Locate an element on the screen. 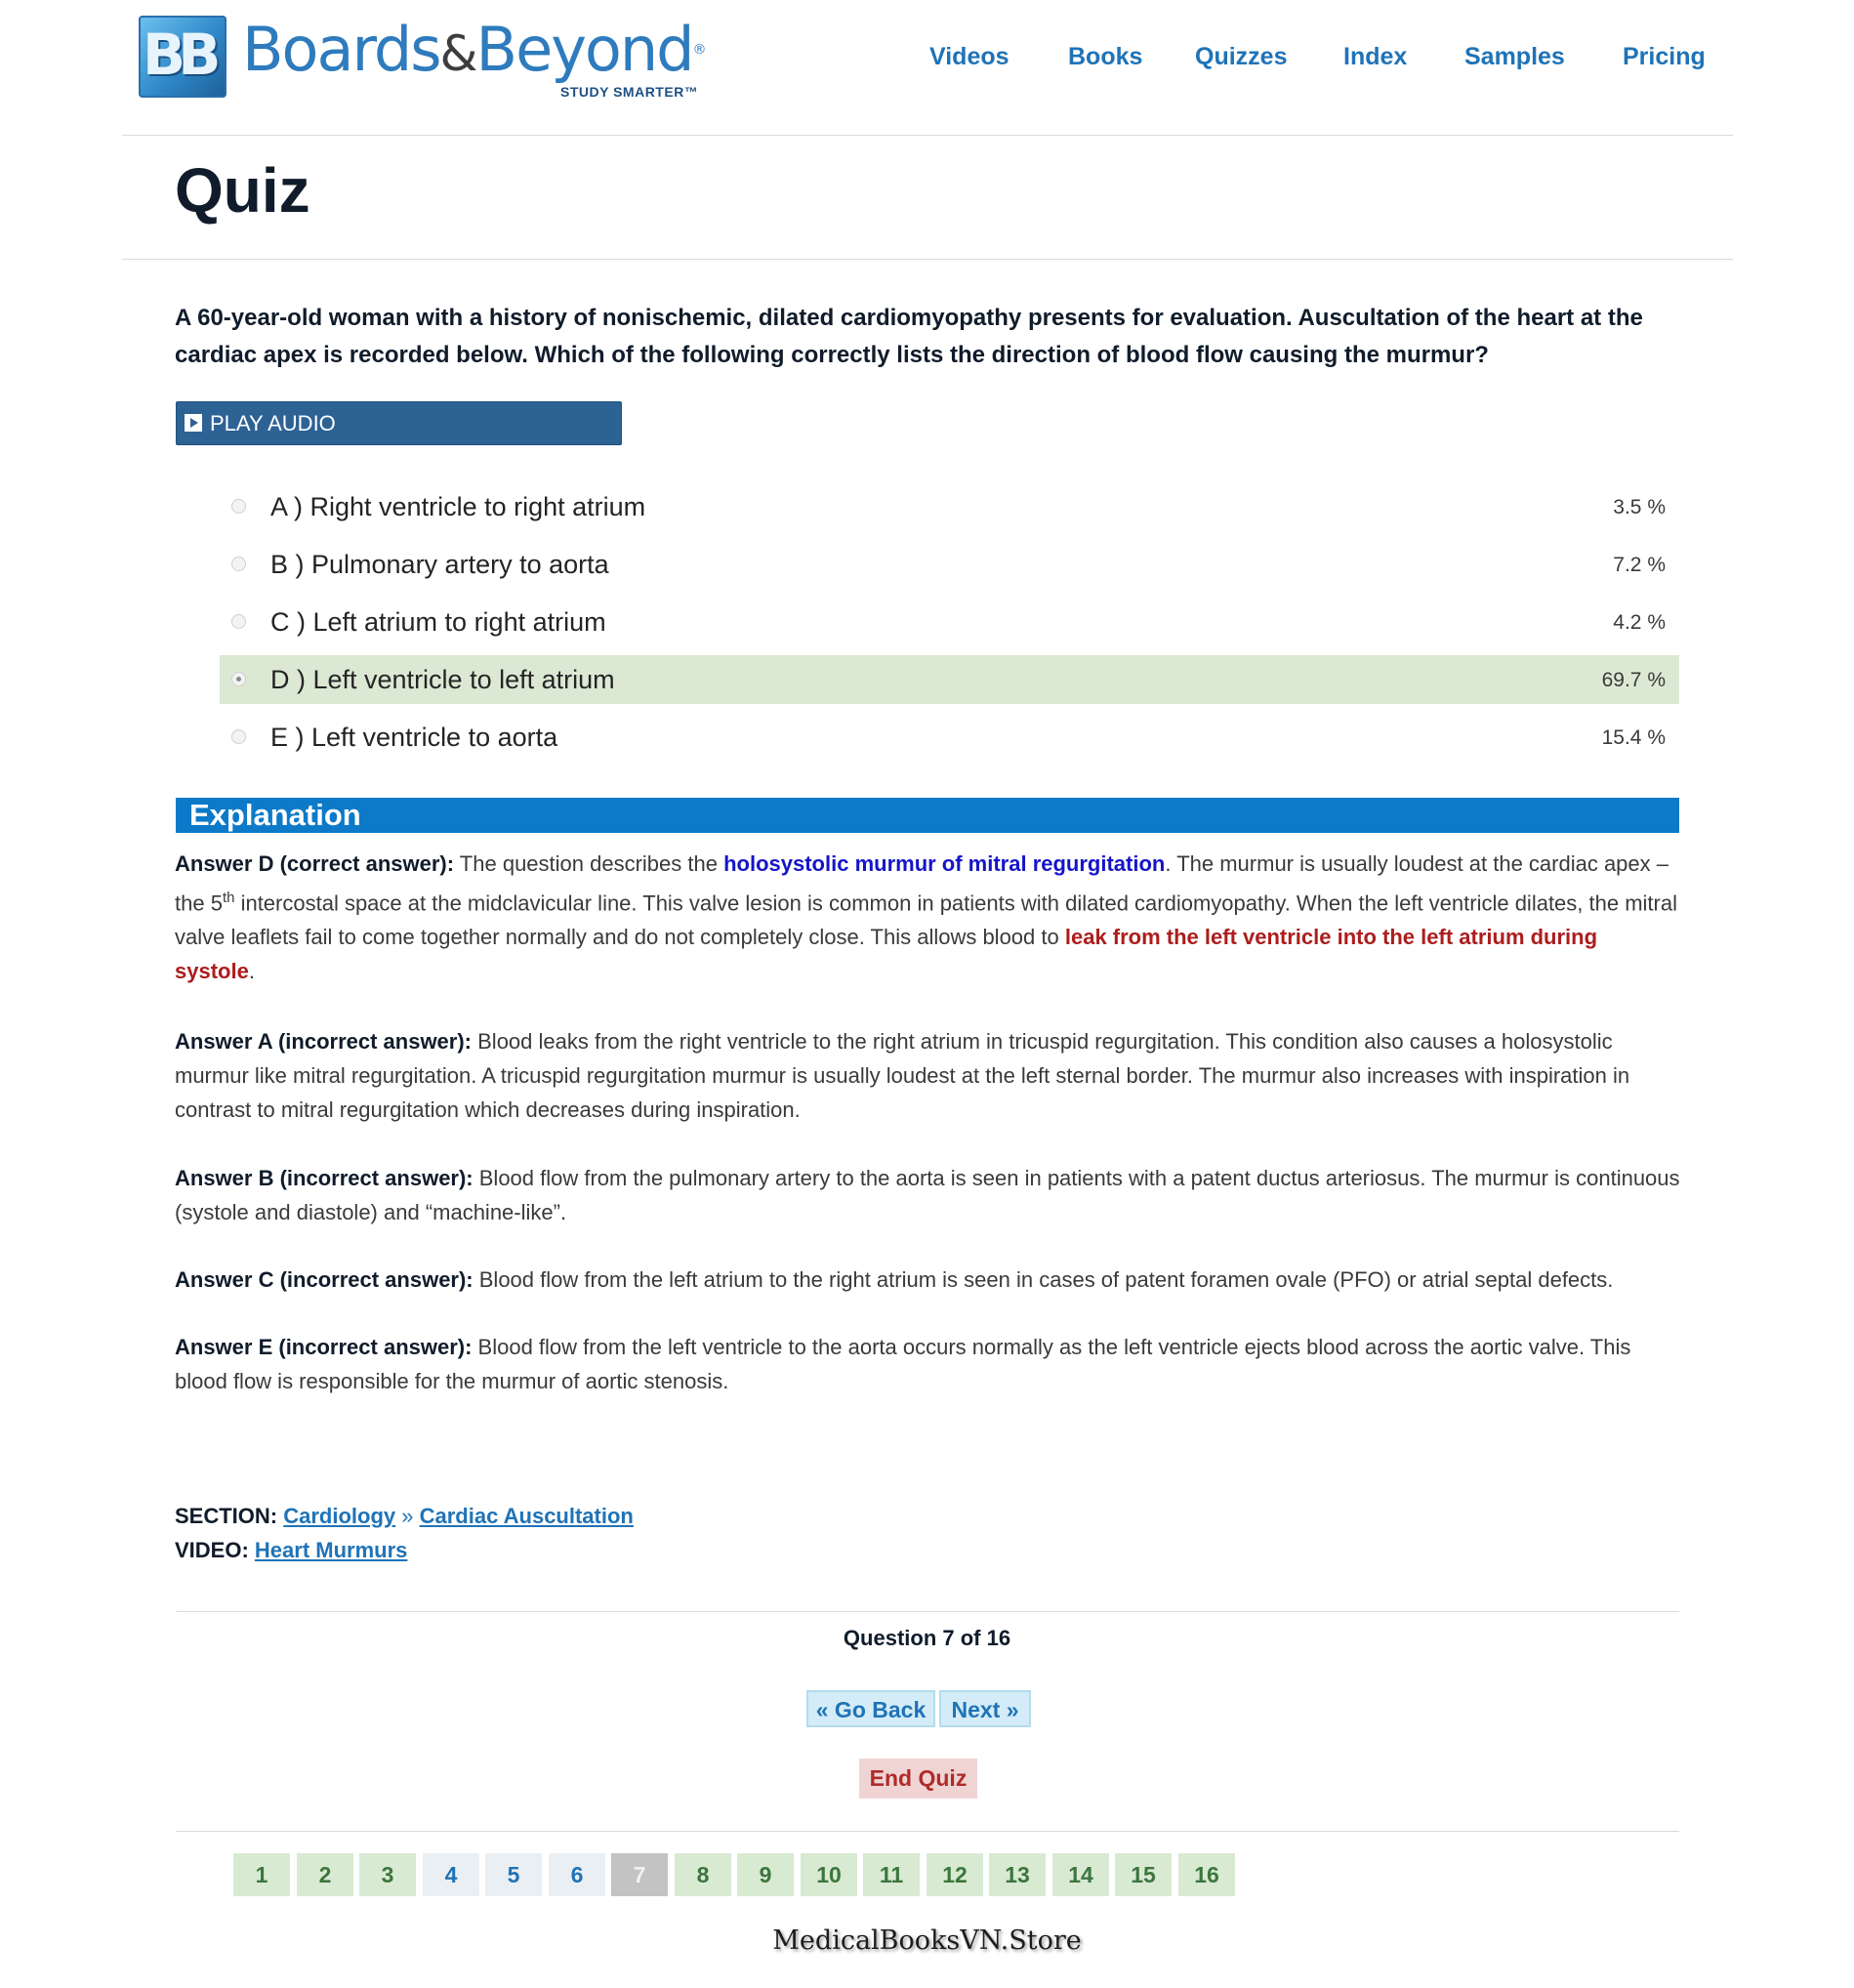  option-label: D ) Left ventricle to left atrium is located at coordinates (442, 679).